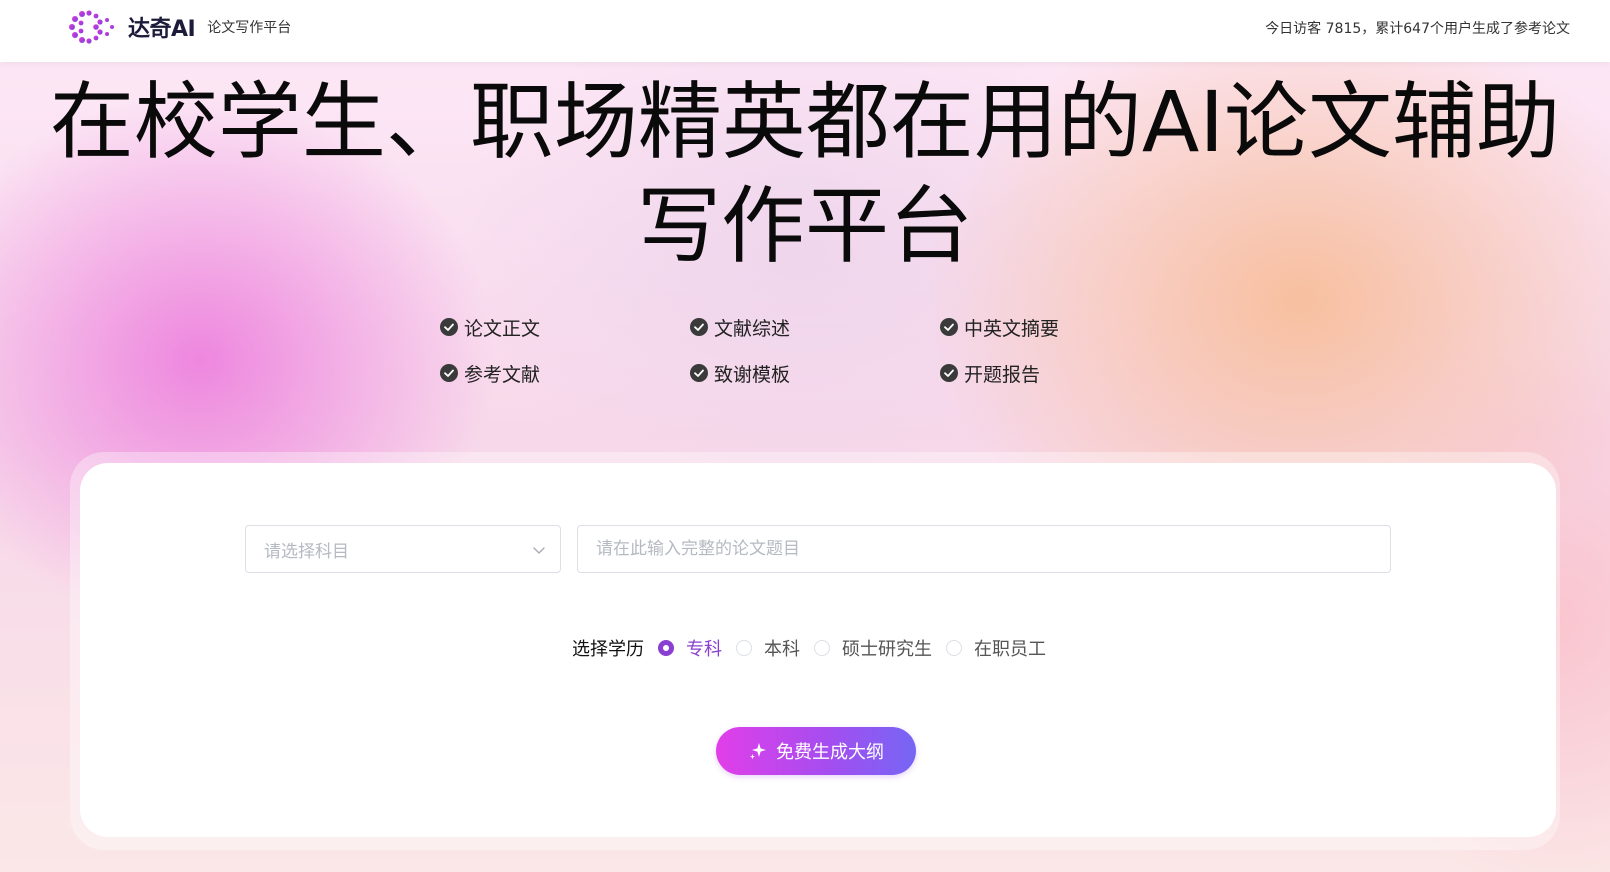 The image size is (1610, 872). Describe the element at coordinates (162, 29) in the screenshot. I see `brand-name: 达奇AI` at that location.